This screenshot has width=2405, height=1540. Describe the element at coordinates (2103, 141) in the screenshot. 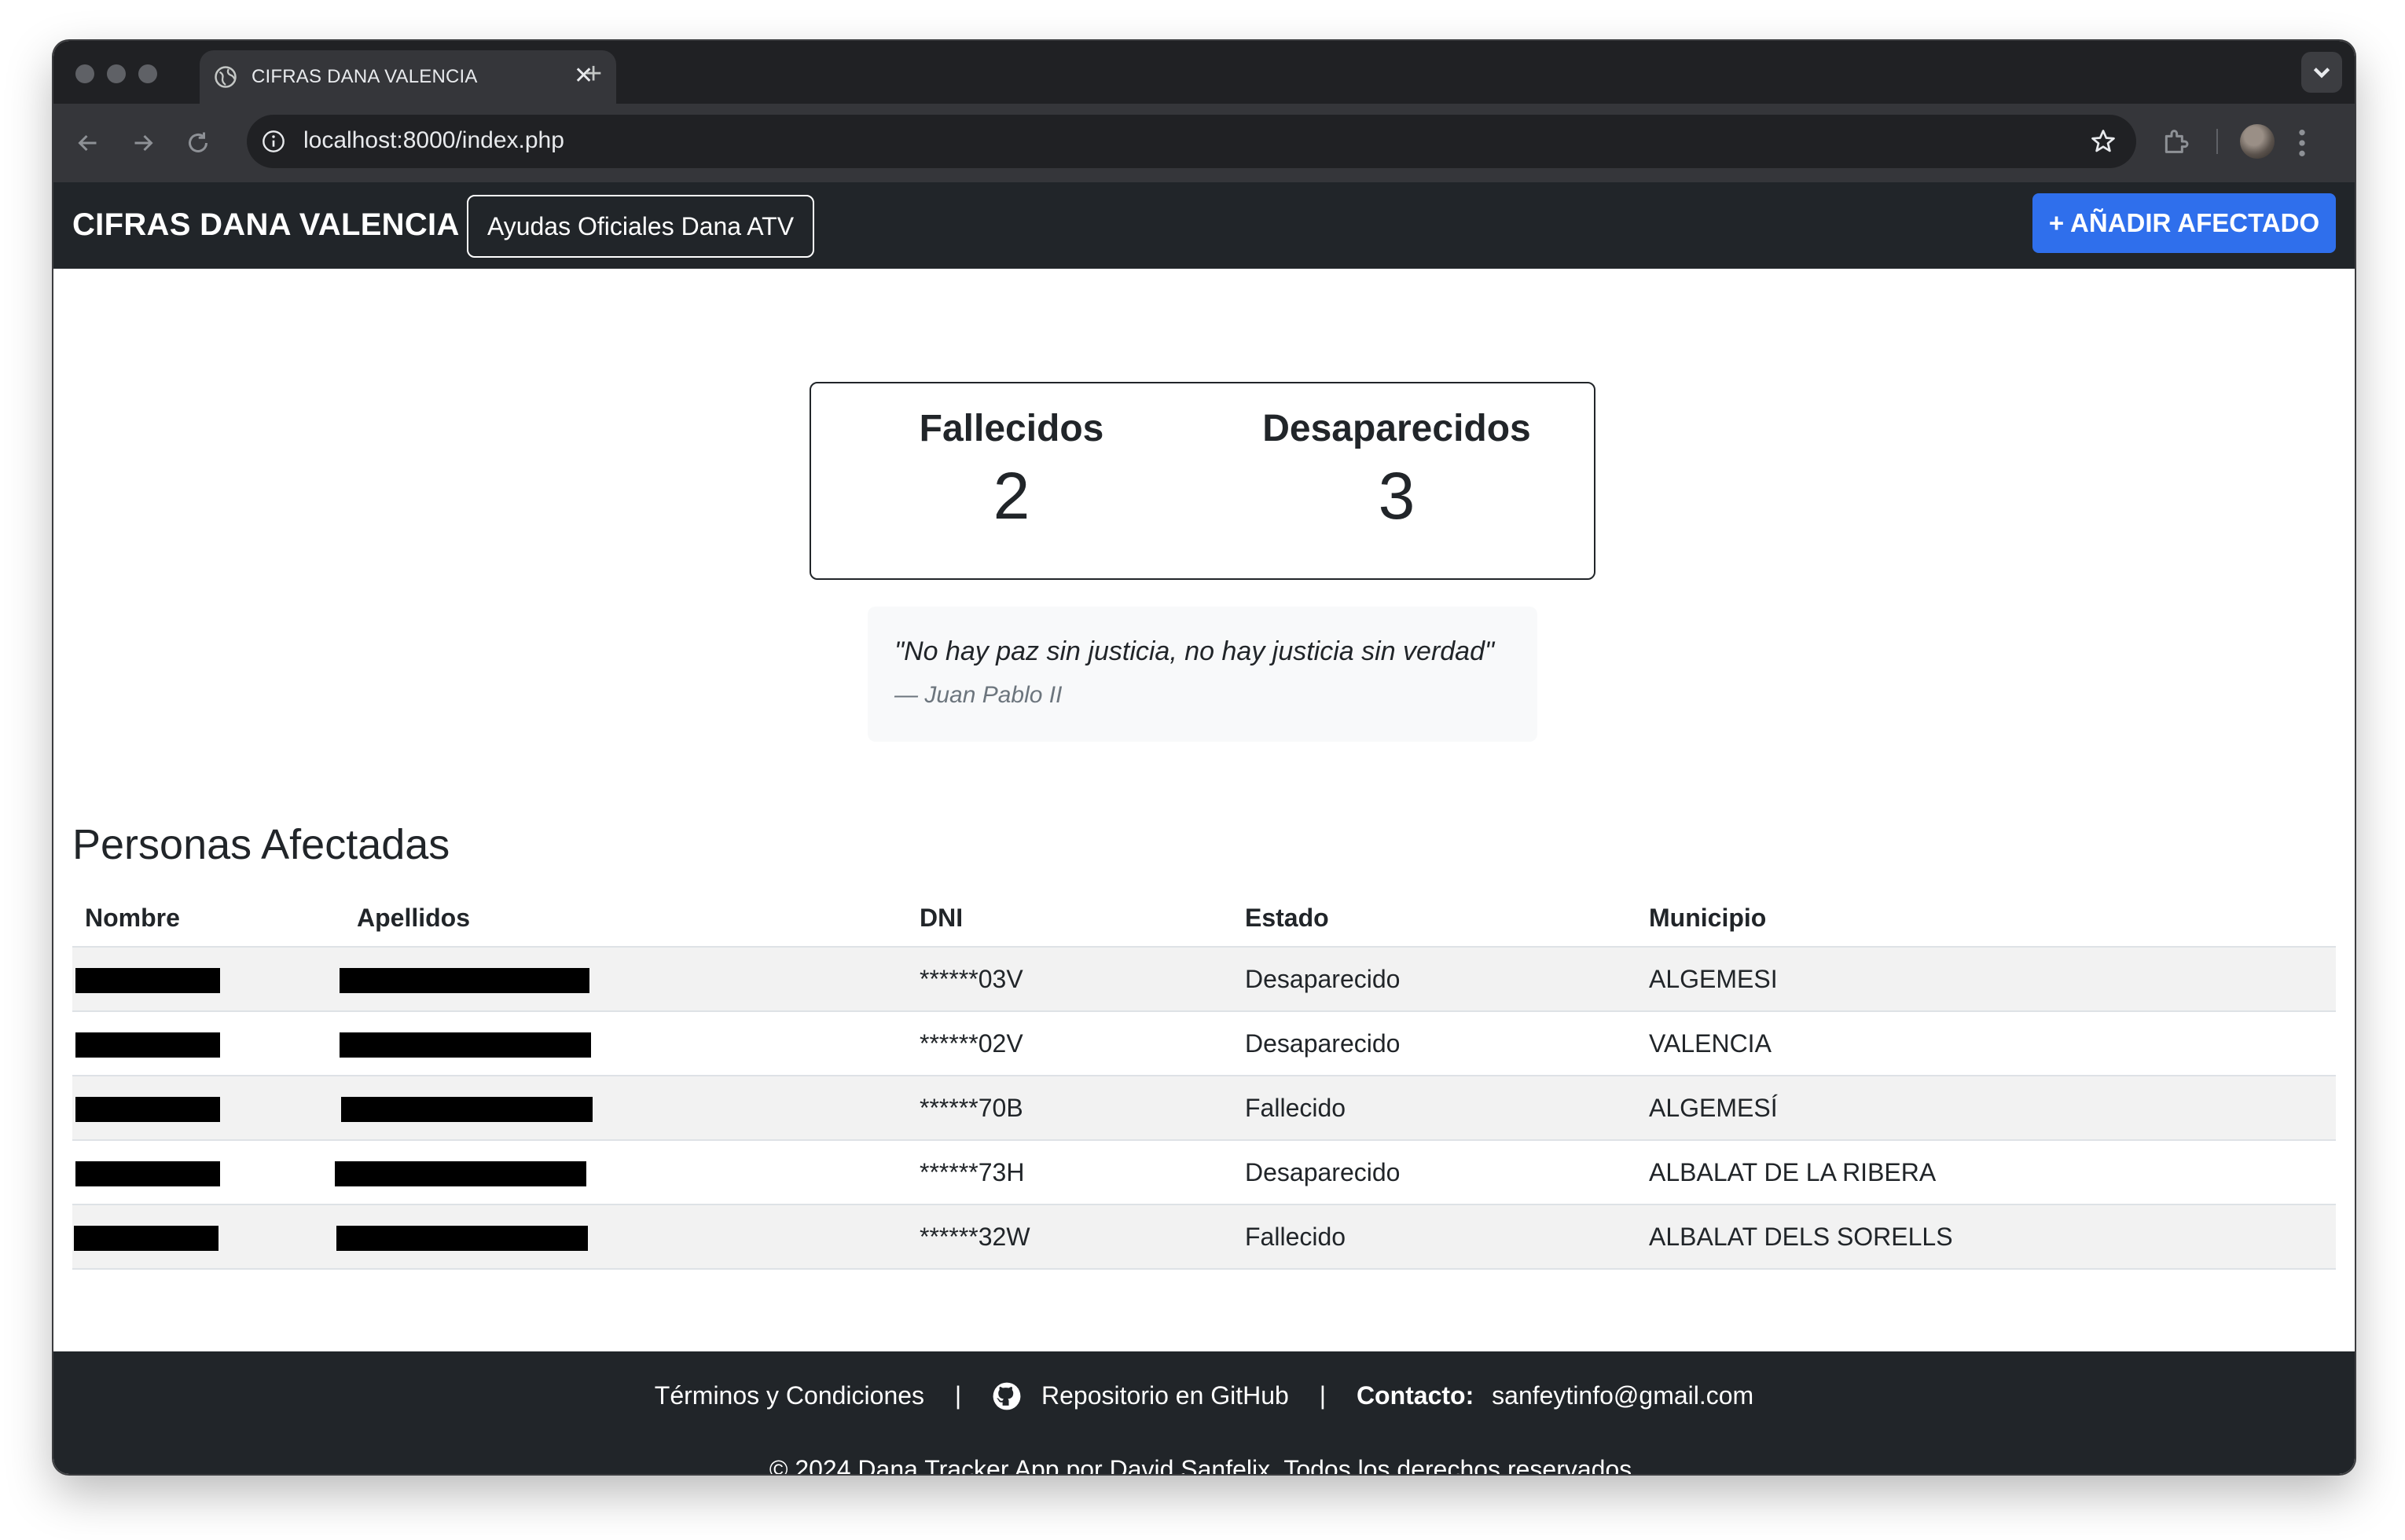

I see `bookmark-star-icon` at that location.